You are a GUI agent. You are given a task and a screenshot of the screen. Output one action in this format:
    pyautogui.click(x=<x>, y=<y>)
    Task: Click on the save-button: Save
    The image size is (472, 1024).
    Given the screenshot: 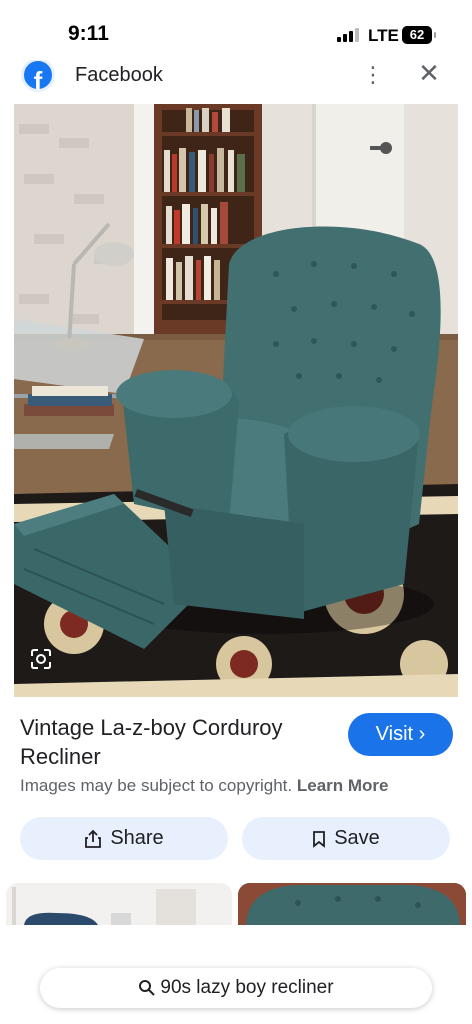 What is the action you would take?
    pyautogui.click(x=346, y=838)
    